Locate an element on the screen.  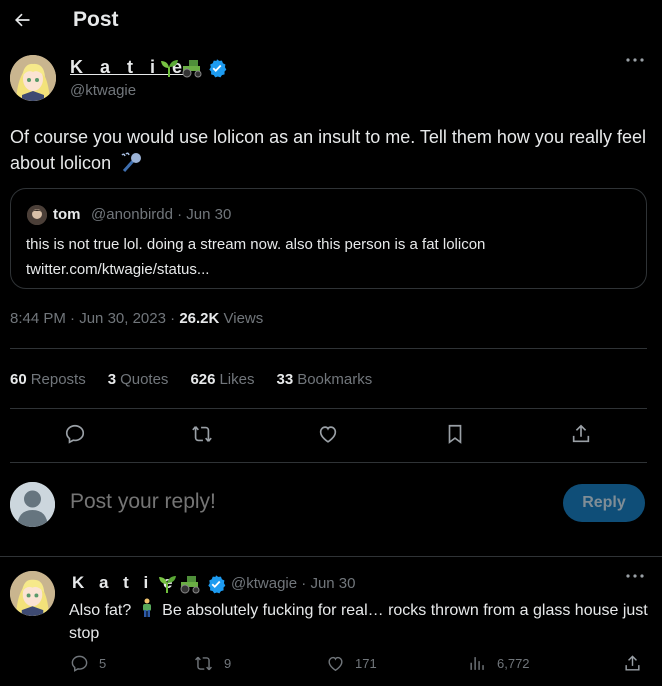
stat-bookmarks: 33 Bookmarks is located at coordinates (325, 379).